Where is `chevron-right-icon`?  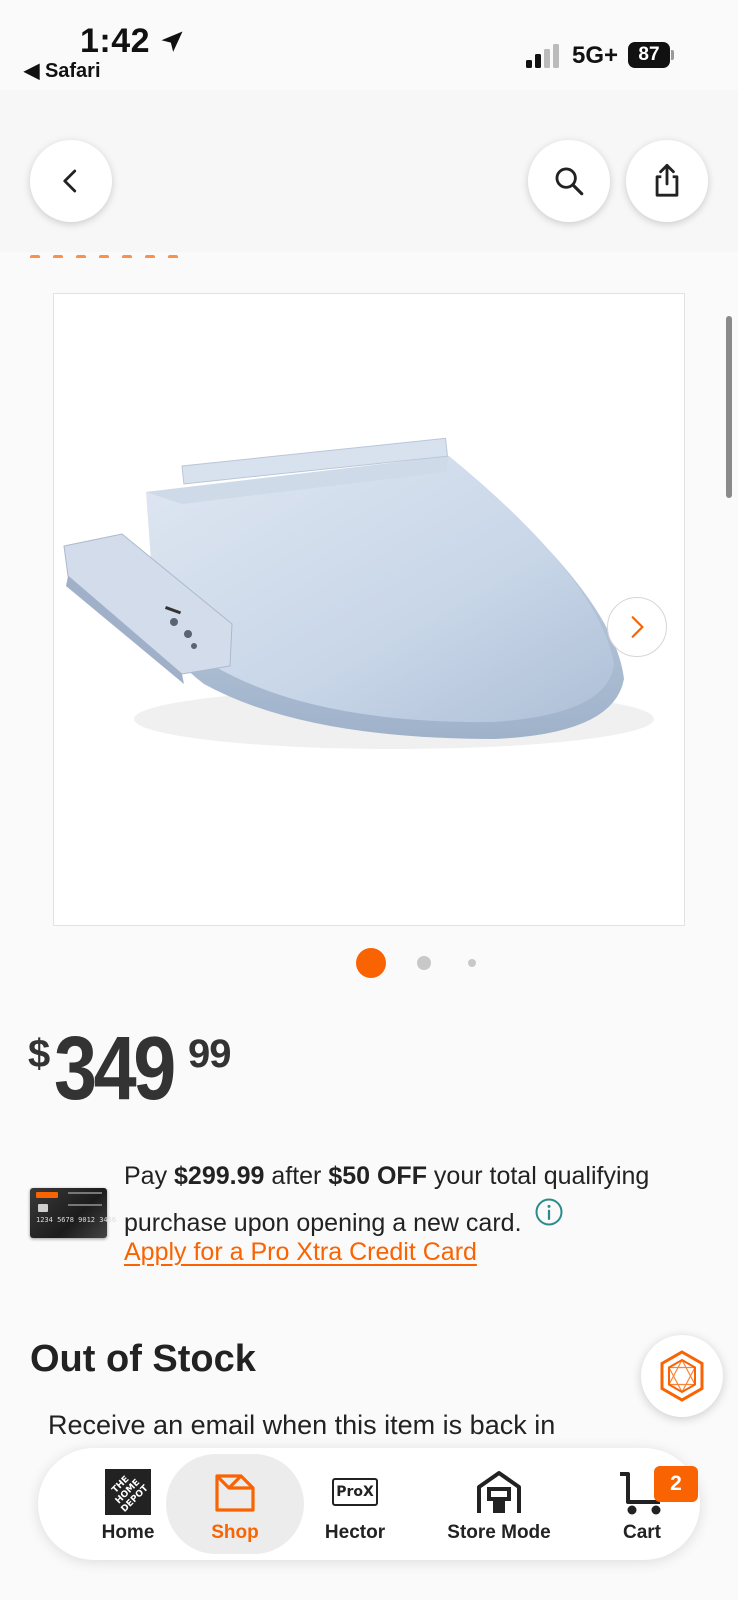
chevron-right-icon is located at coordinates (637, 627).